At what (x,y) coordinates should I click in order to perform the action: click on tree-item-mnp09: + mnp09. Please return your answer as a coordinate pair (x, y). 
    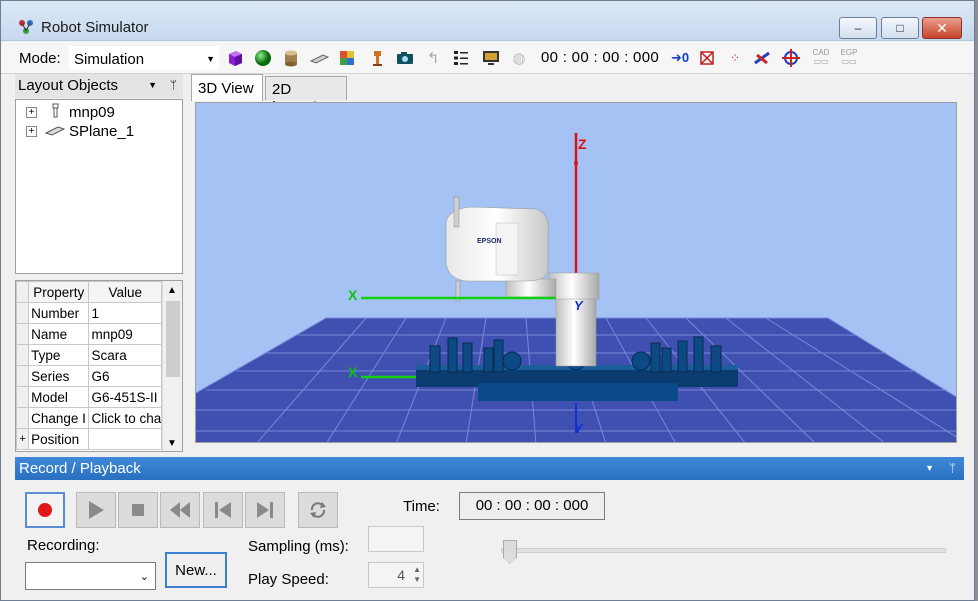
    Looking at the image, I should click on (70, 112).